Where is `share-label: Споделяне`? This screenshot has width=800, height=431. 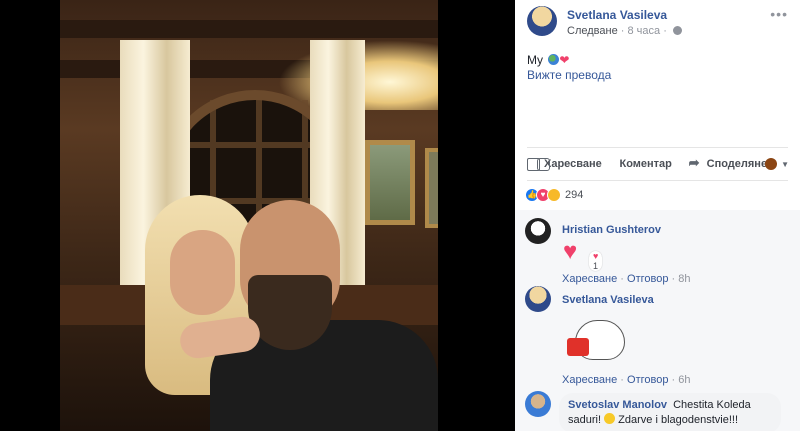
share-label: Споделяне is located at coordinates (737, 164).